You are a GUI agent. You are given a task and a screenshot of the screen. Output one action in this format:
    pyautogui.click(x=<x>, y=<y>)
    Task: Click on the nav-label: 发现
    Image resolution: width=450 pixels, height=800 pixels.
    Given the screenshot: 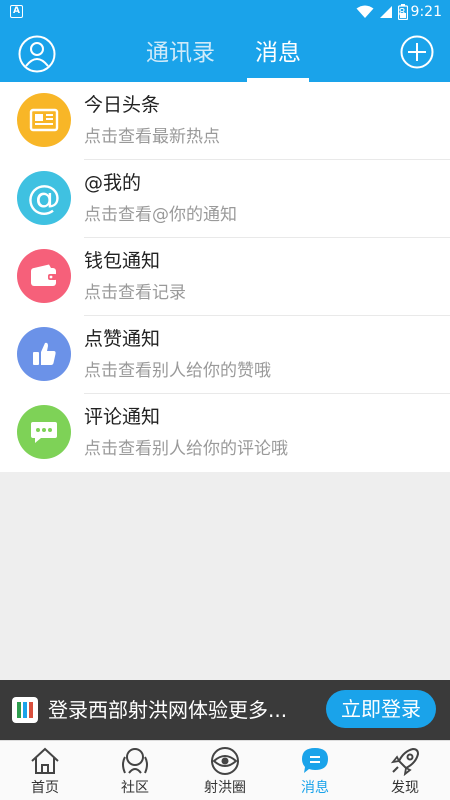 What is the action you would take?
    pyautogui.click(x=405, y=788)
    